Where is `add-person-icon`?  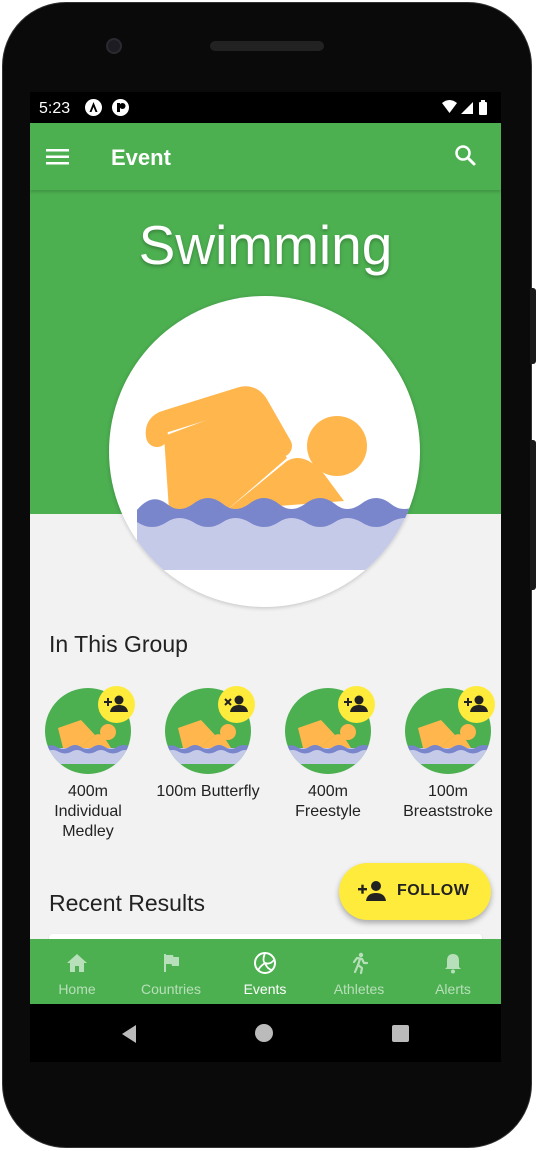
add-person-icon is located at coordinates (372, 891).